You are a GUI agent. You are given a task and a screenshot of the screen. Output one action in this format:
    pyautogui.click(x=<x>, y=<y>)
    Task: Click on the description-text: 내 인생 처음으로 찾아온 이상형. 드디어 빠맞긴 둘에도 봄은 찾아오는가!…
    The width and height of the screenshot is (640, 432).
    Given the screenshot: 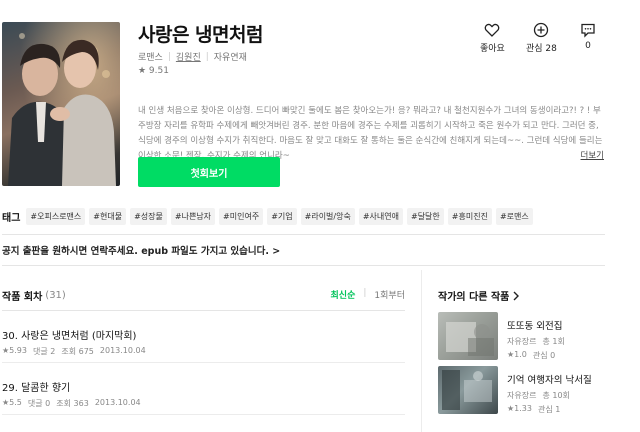 What is the action you would take?
    pyautogui.click(x=370, y=133)
    